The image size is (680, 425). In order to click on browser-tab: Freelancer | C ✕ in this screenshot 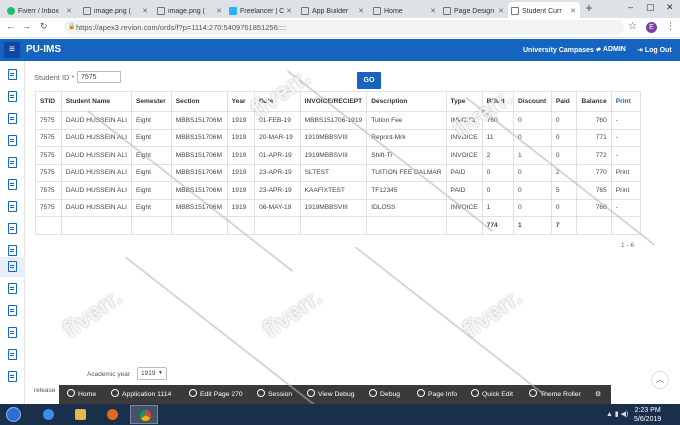, I will do `click(261, 10)`.